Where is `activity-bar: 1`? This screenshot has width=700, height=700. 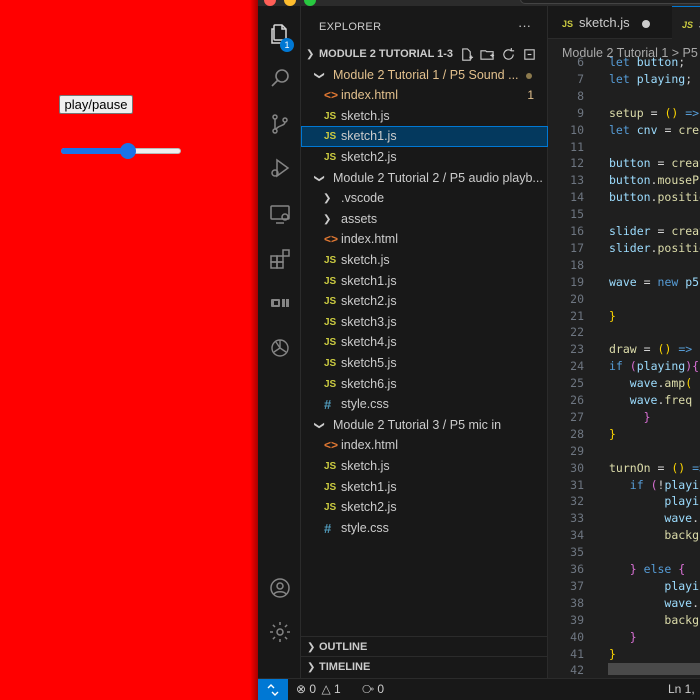 activity-bar: 1 is located at coordinates (279, 342).